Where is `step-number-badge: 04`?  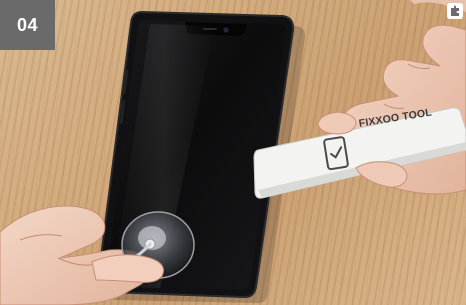 step-number-badge: 04 is located at coordinates (27, 25).